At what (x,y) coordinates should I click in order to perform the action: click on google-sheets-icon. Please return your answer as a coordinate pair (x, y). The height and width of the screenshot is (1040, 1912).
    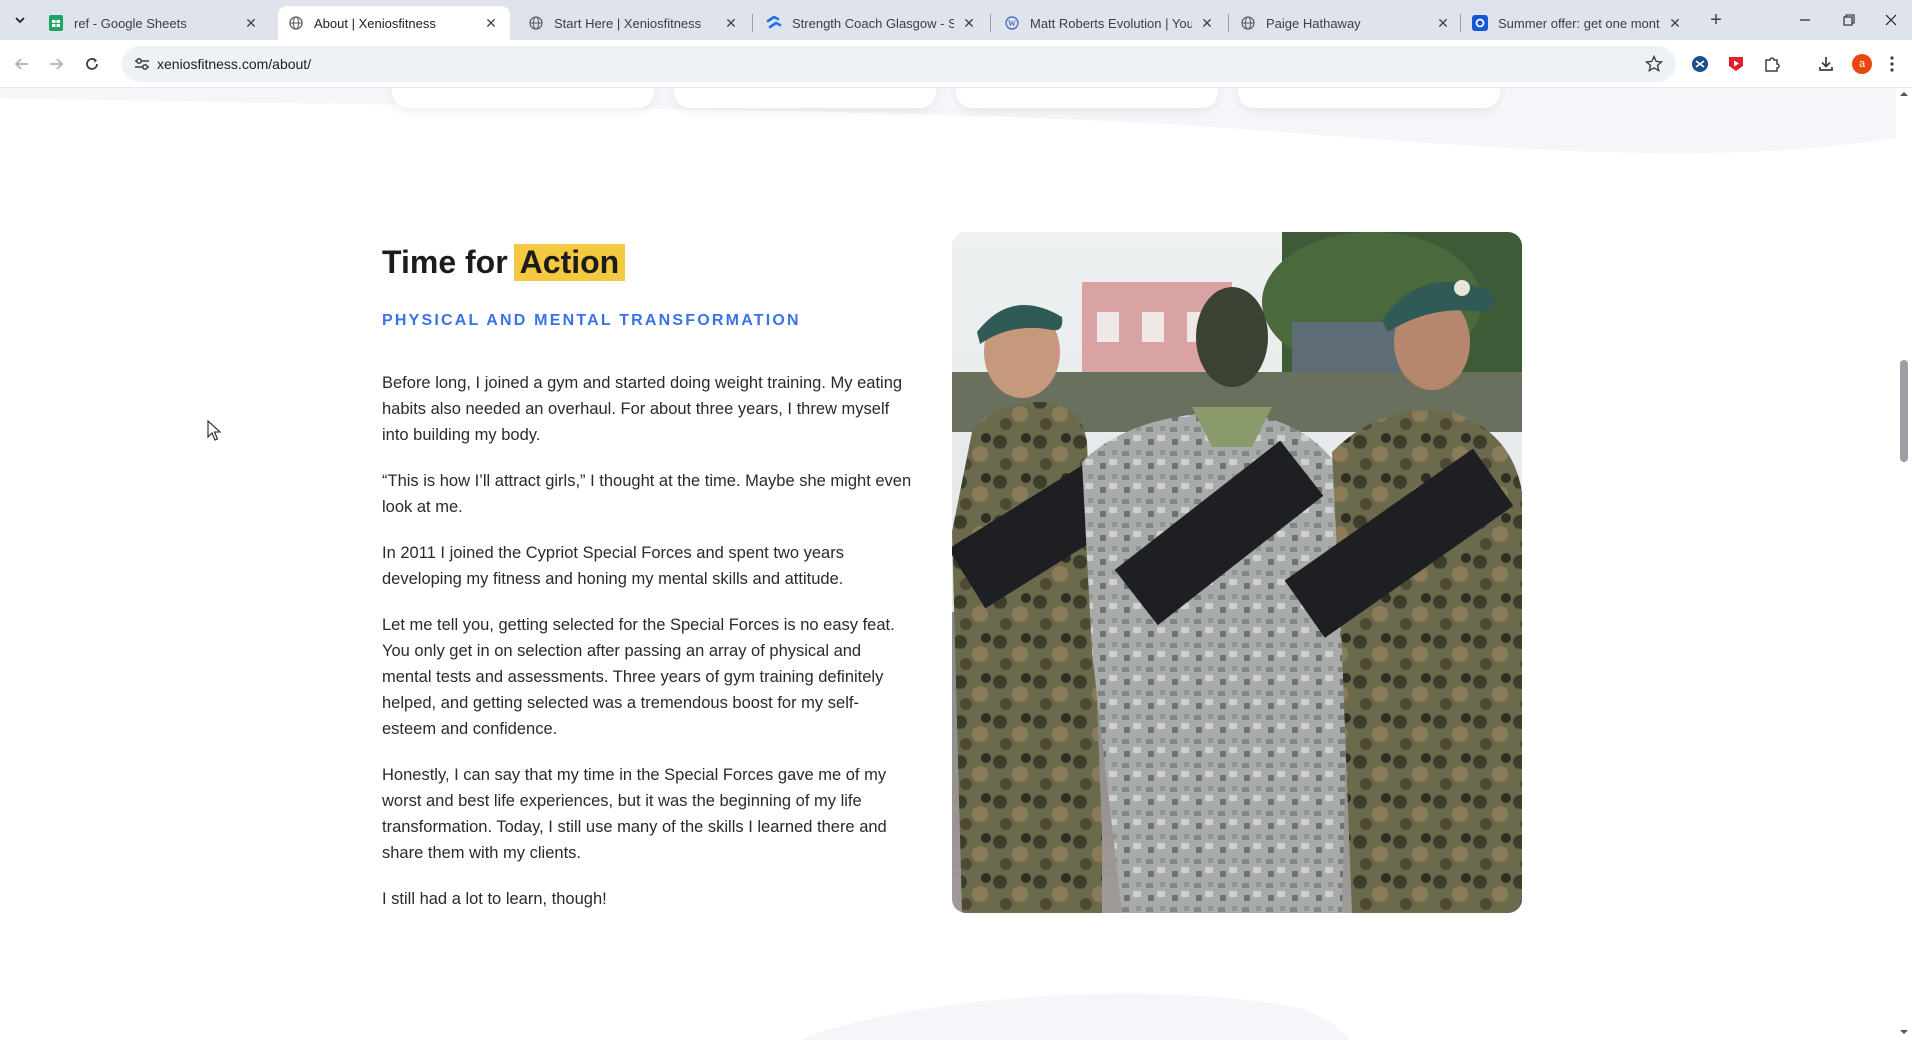
    Looking at the image, I should click on (56, 23).